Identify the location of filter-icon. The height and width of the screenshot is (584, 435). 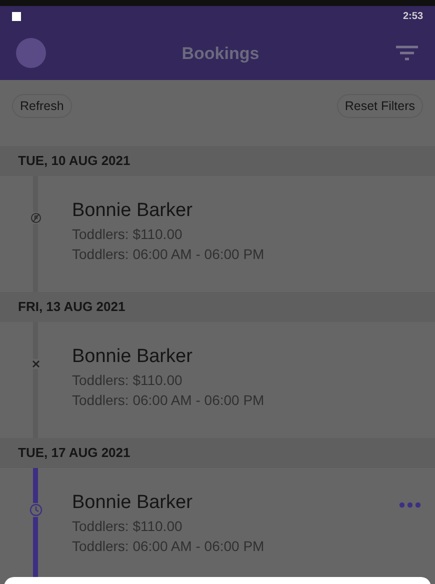
(406, 53).